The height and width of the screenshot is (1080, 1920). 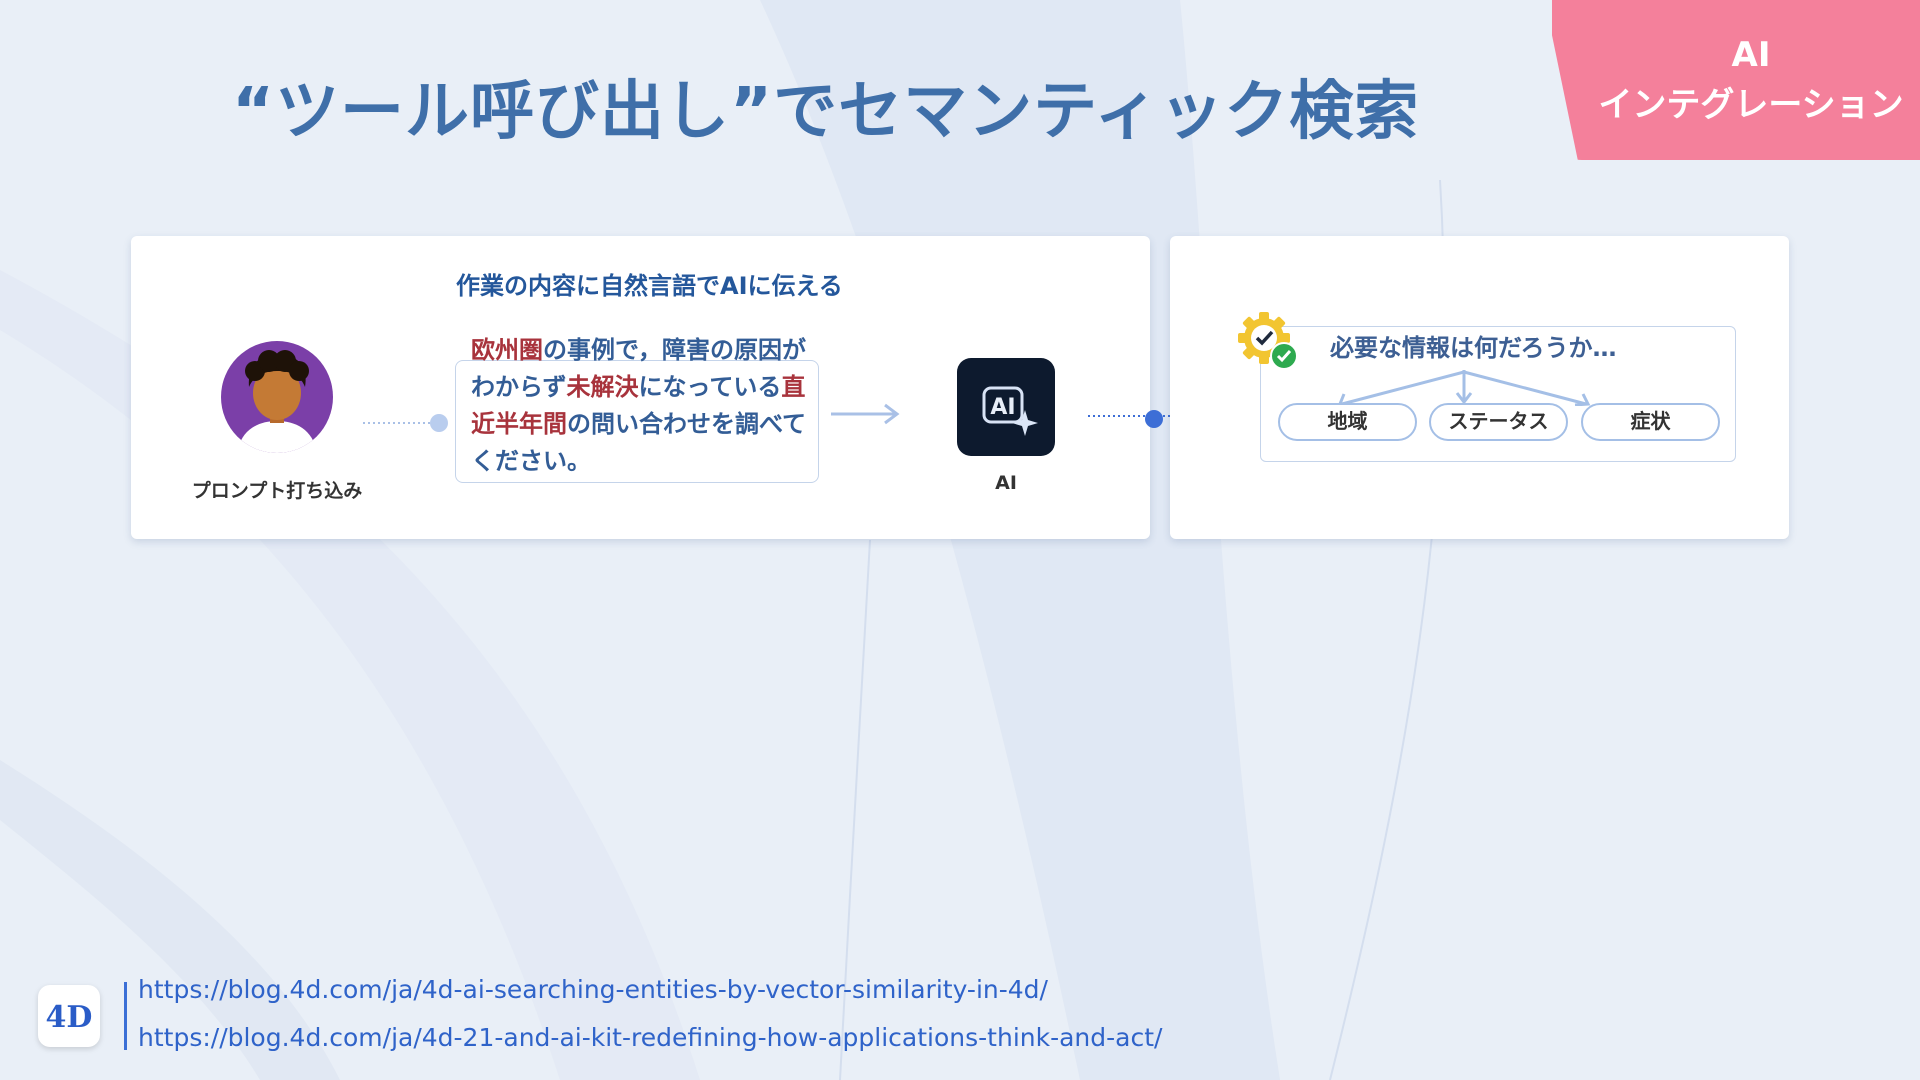 I want to click on gear-check-icon, so click(x=1268, y=341).